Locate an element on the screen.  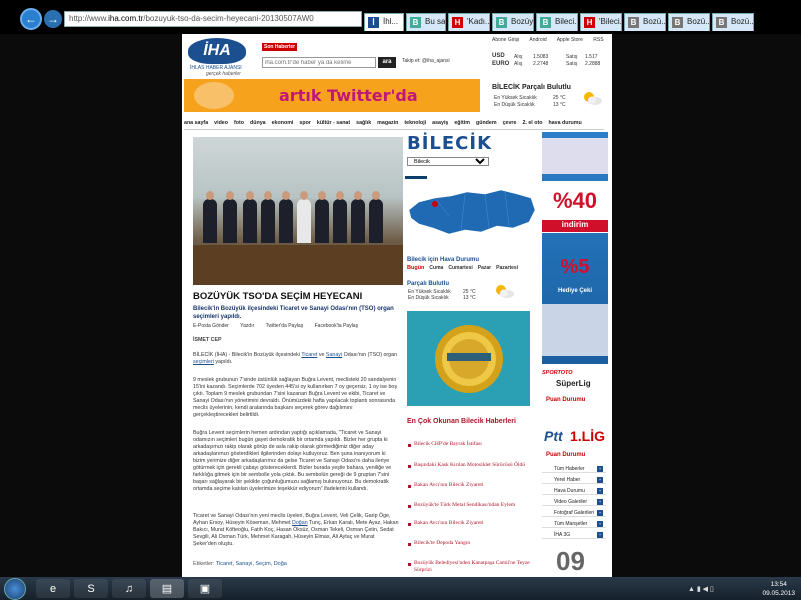
sidebar-item-foto: Fotoğraf Galerileri + is located at coordinates (574, 513).